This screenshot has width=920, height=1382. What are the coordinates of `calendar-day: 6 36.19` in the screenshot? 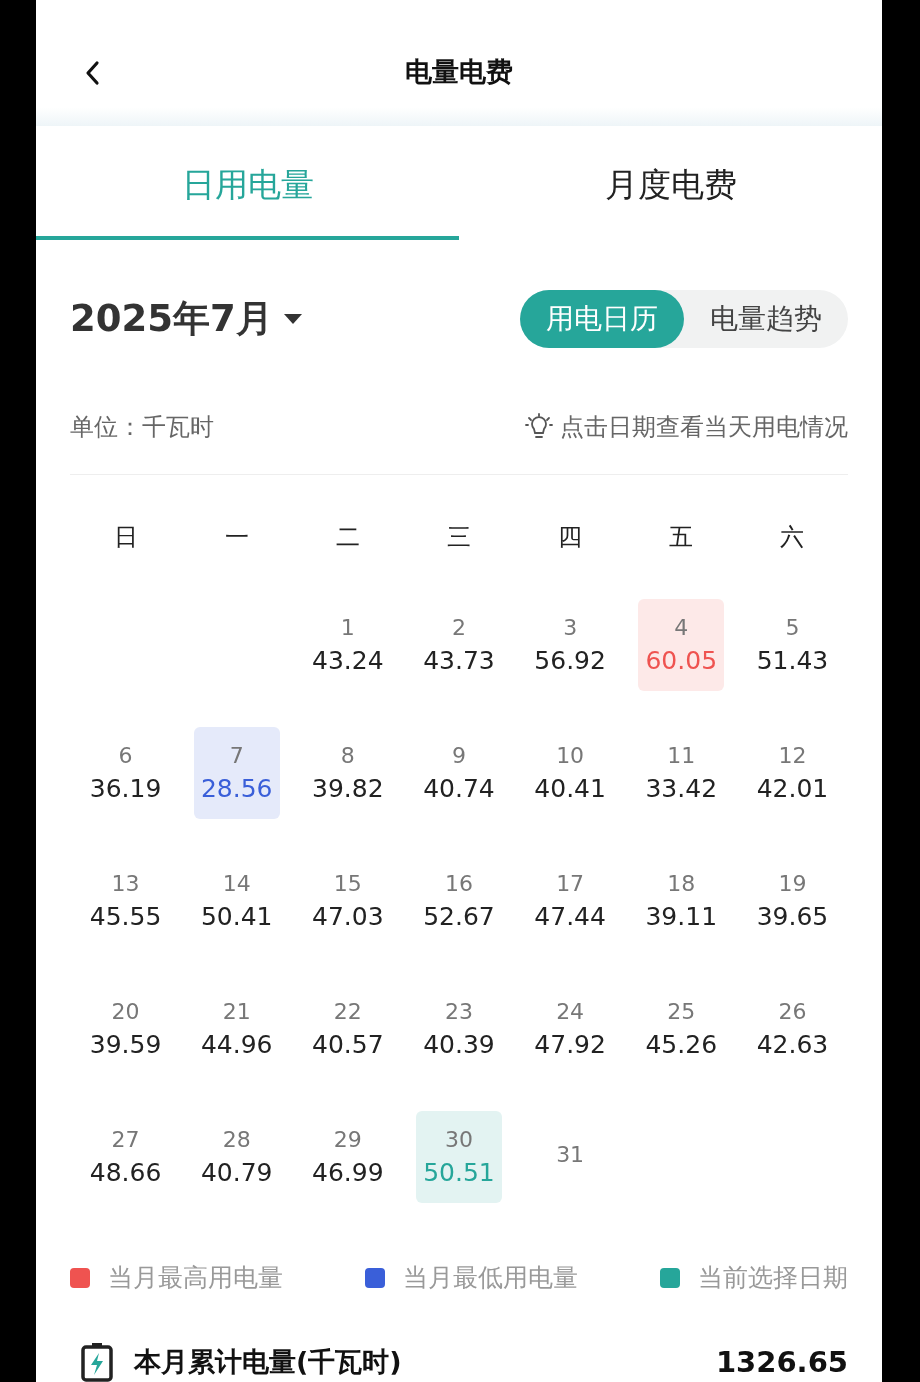 It's located at (125, 773).